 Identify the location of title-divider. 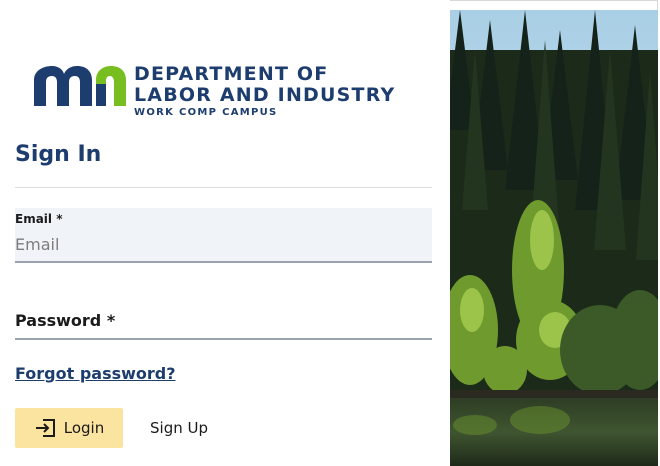
(223, 187).